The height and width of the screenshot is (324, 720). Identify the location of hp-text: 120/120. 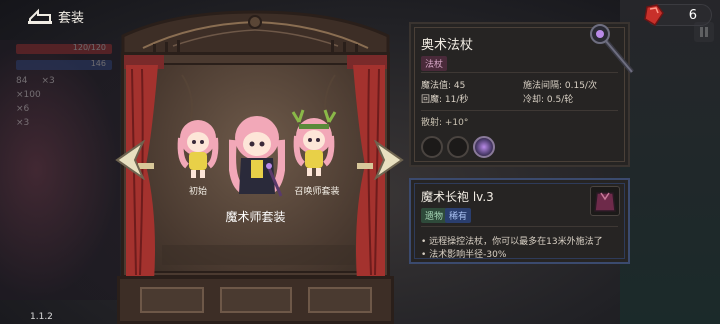
(89, 47).